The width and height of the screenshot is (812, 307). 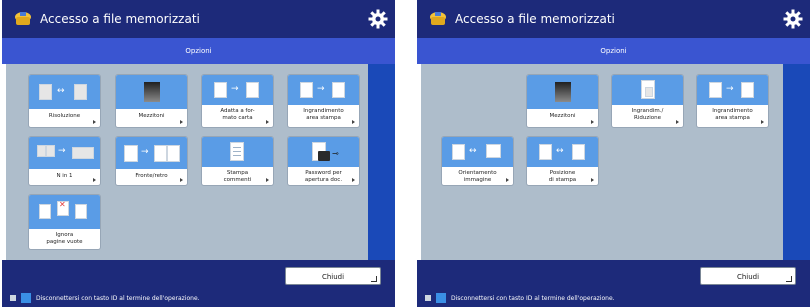 I want to click on print-comments-icon, so click(x=237, y=152).